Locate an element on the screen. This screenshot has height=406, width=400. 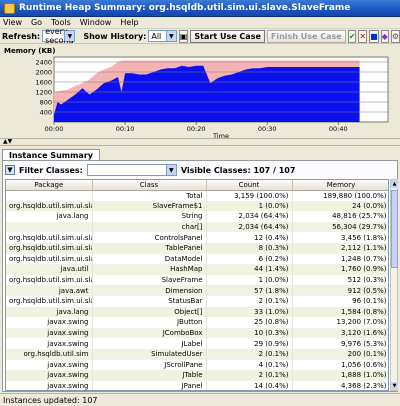
table-row: java.awt Dimension 57 (1.8%) 912 (0.5%) is located at coordinates (197, 290).